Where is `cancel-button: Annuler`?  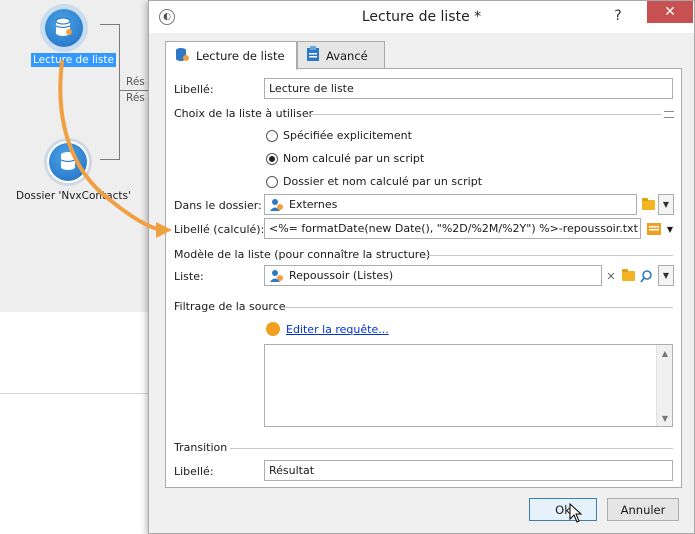
cancel-button: Annuler is located at coordinates (643, 509).